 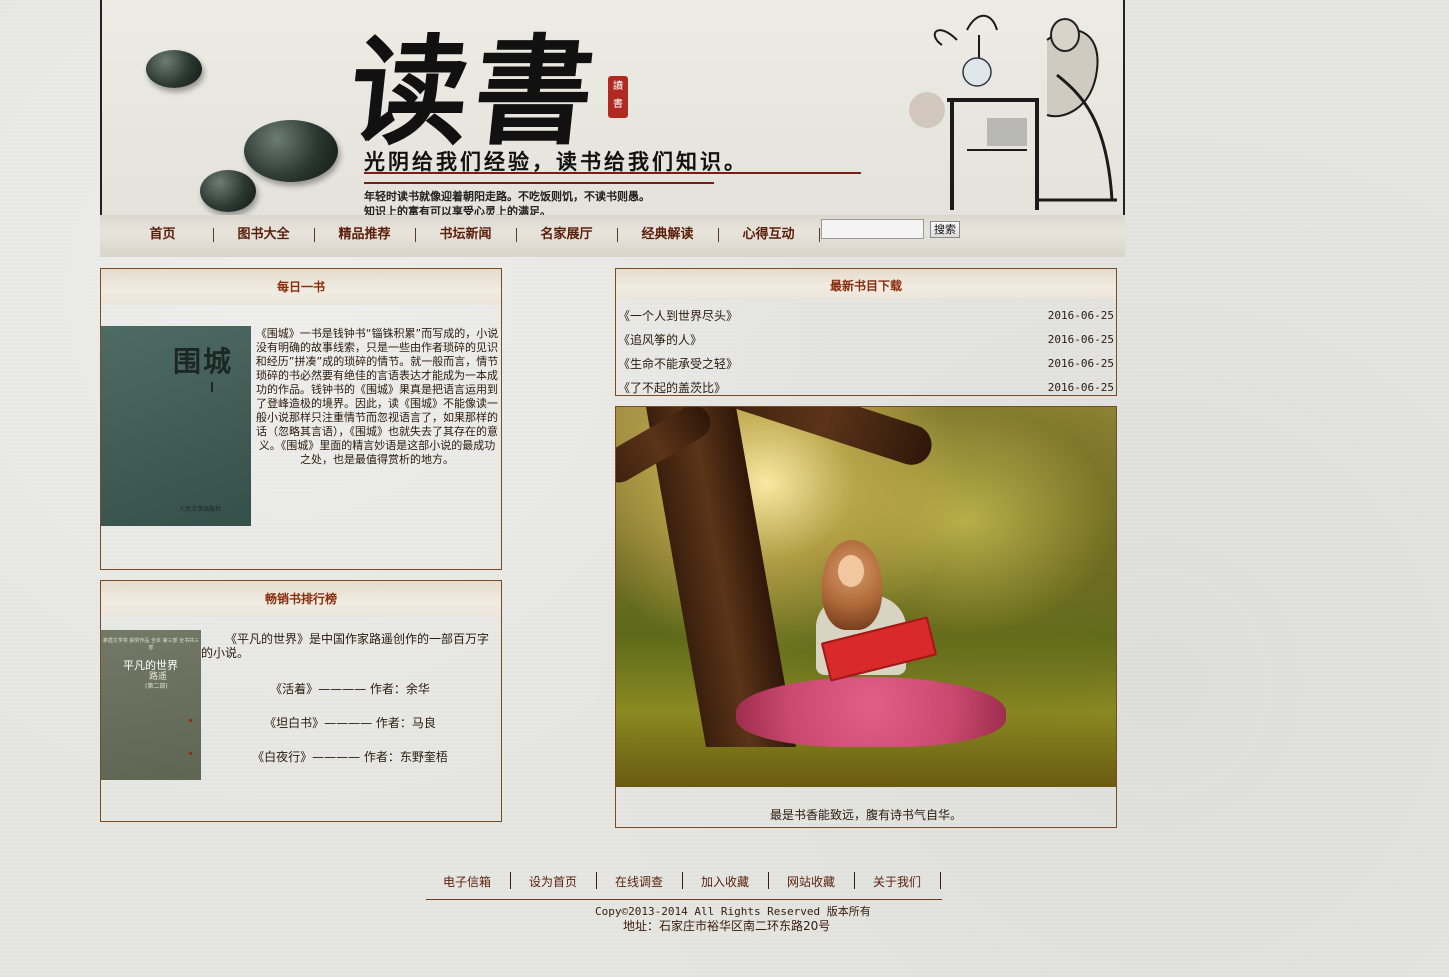 What do you see at coordinates (618, 86) in the screenshot?
I see `seal-character: 讀` at bounding box center [618, 86].